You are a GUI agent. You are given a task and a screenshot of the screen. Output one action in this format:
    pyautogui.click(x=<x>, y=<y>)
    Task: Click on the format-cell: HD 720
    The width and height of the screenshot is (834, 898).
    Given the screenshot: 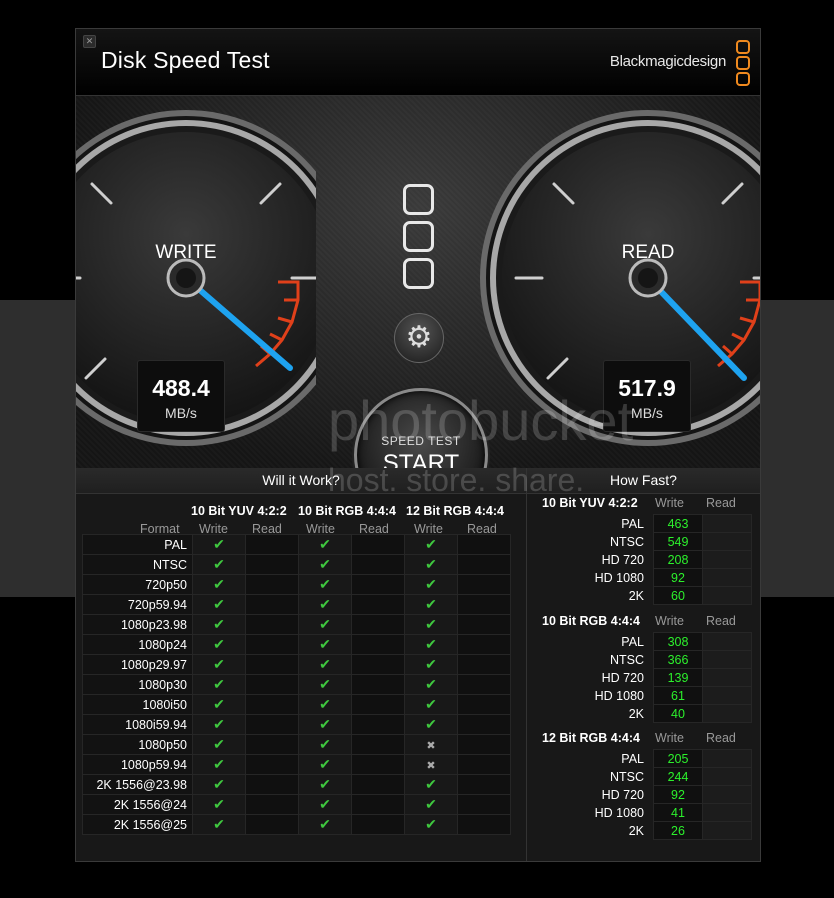 What is the action you would take?
    pyautogui.click(x=598, y=559)
    